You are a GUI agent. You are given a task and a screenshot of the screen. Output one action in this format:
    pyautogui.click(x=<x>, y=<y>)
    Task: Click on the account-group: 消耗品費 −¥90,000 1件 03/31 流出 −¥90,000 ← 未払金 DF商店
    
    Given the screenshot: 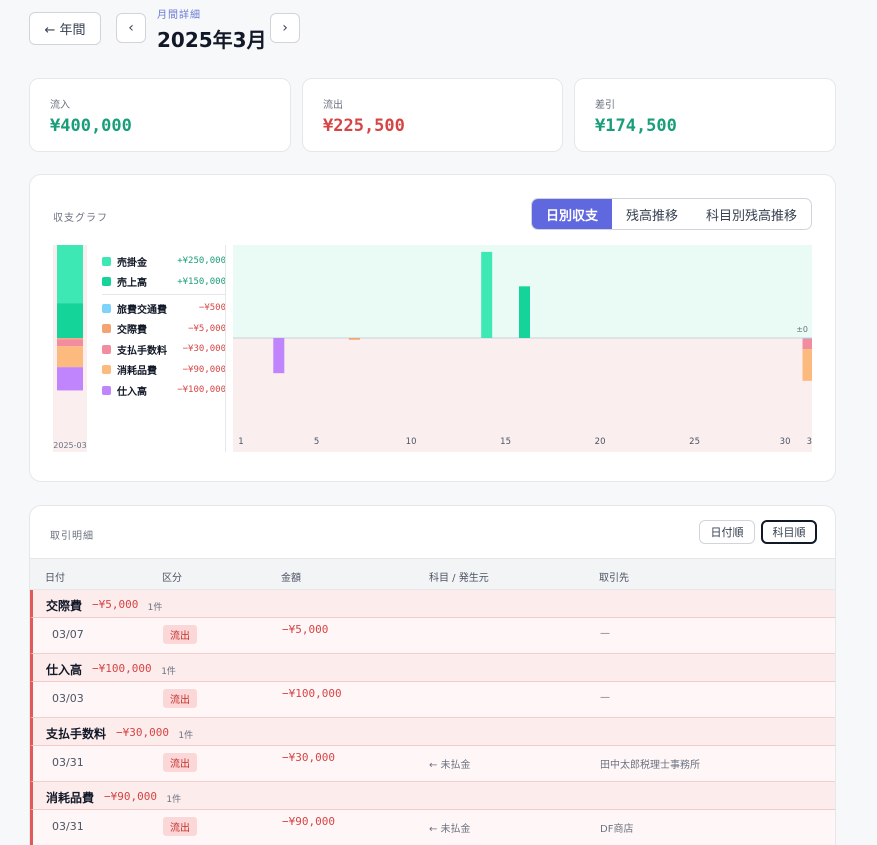 What is the action you would take?
    pyautogui.click(x=432, y=813)
    